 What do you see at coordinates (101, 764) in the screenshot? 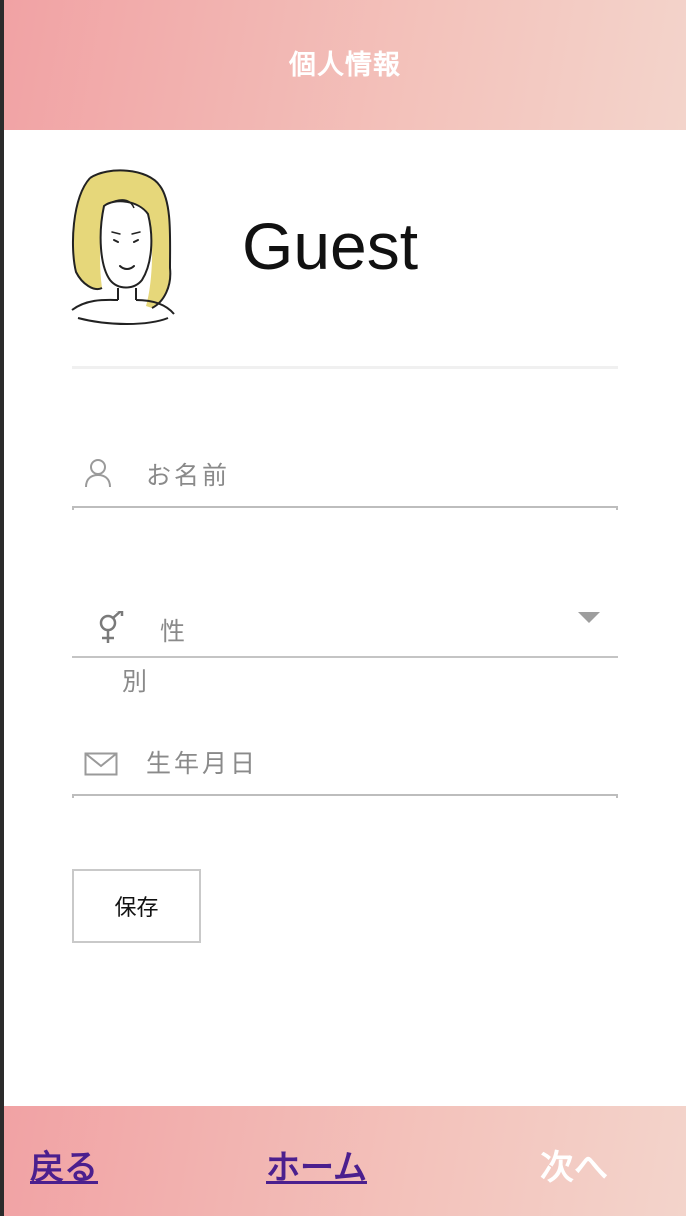
I see `envelope-icon` at bounding box center [101, 764].